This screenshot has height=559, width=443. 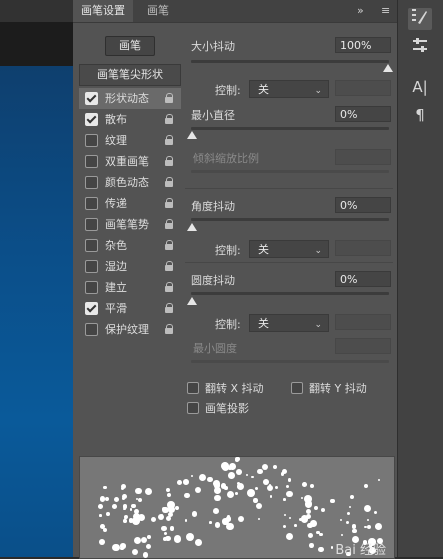 I want to click on roundness-jitter-slider, so click(x=290, y=293).